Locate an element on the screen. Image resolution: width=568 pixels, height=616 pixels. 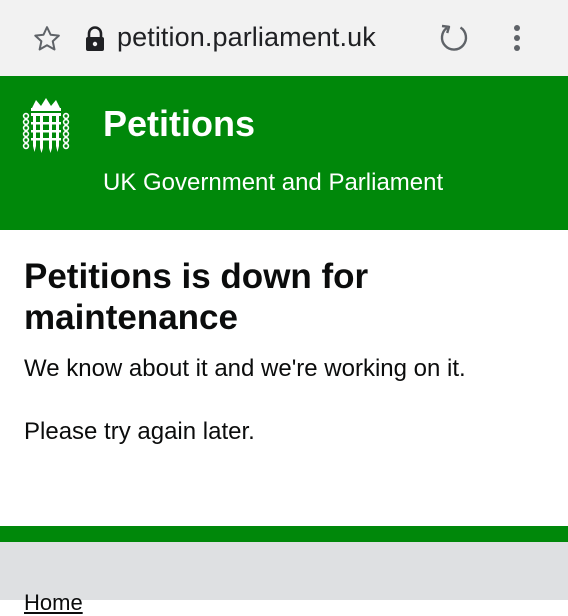
portcullis-crest-icon is located at coordinates (46, 125).